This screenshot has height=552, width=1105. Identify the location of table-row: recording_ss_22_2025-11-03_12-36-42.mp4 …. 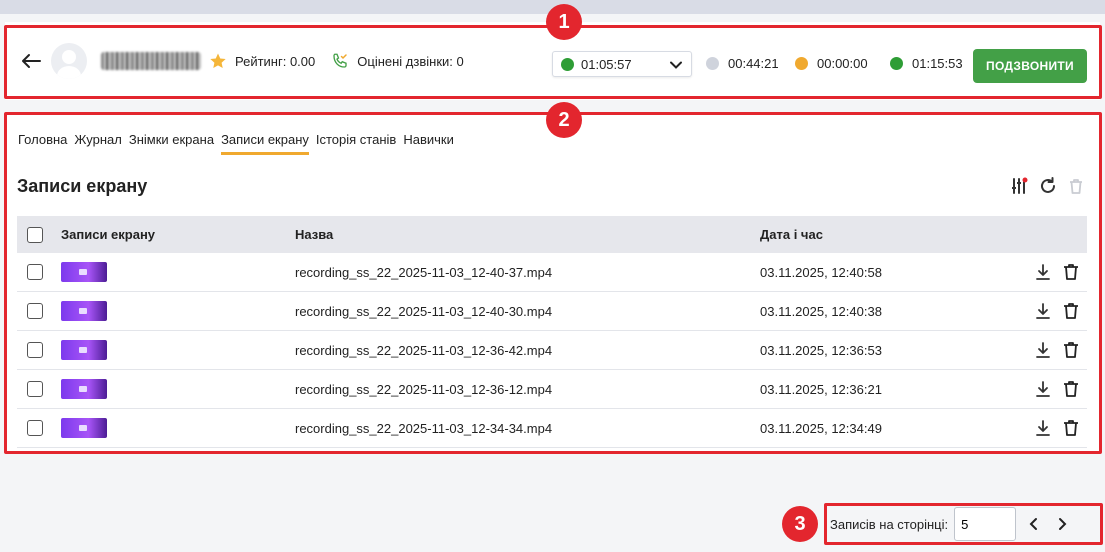
(552, 350).